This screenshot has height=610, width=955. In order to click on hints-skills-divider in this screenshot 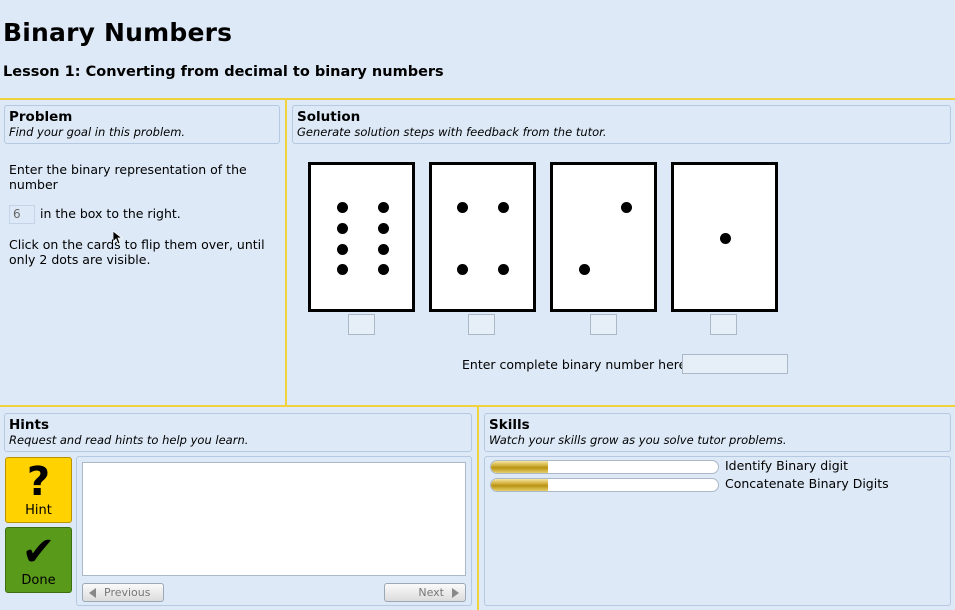, I will do `click(478, 507)`.